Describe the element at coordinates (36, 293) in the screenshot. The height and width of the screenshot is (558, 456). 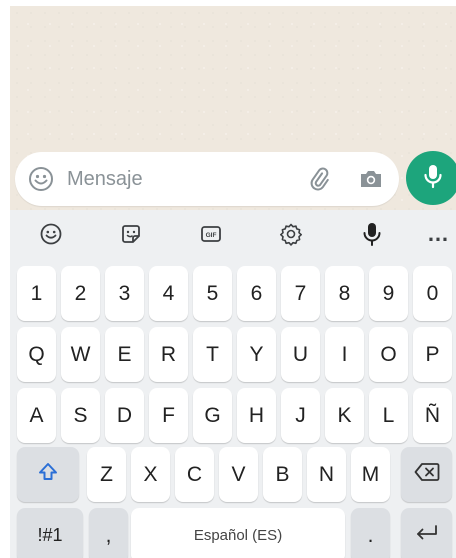
I see `key-1: 1` at that location.